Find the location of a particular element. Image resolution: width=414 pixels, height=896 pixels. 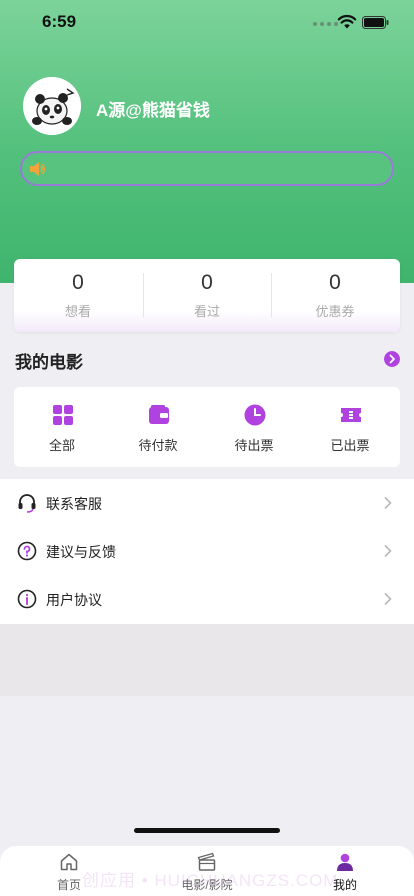

info-icon is located at coordinates (27, 599).